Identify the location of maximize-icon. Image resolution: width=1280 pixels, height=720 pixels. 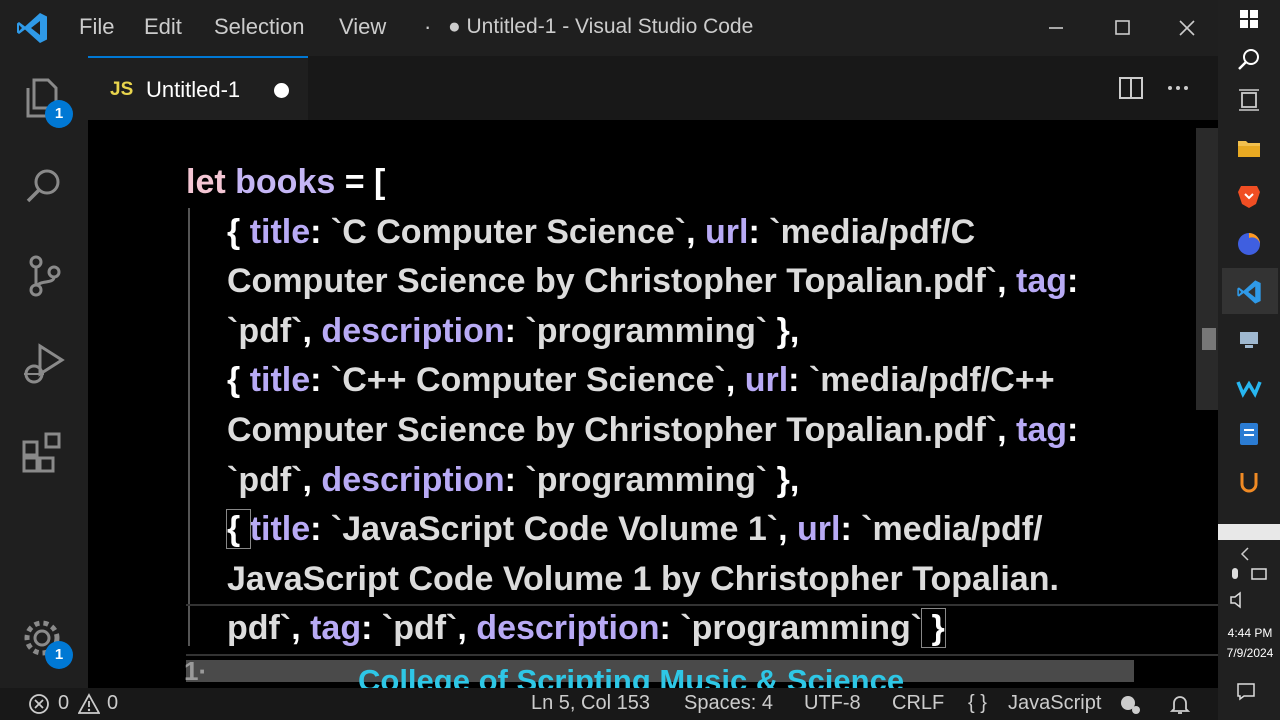
(1122, 28).